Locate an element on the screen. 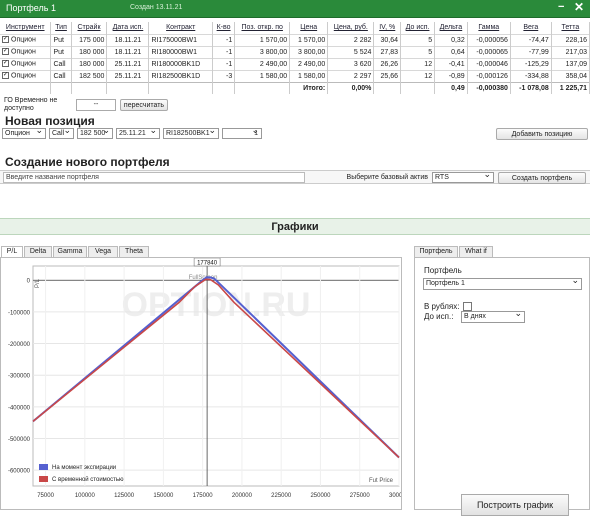 This screenshot has width=590, height=516. date-select: 25.11.21 is located at coordinates (138, 132).